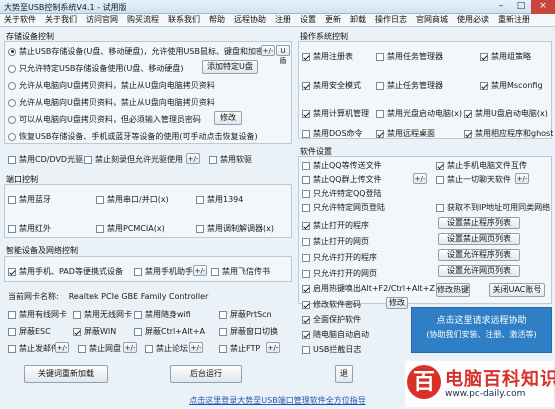 The height and width of the screenshot is (409, 555). Describe the element at coordinates (331, 85) in the screenshot. I see `os-safemode: 禁用安全模式` at that location.